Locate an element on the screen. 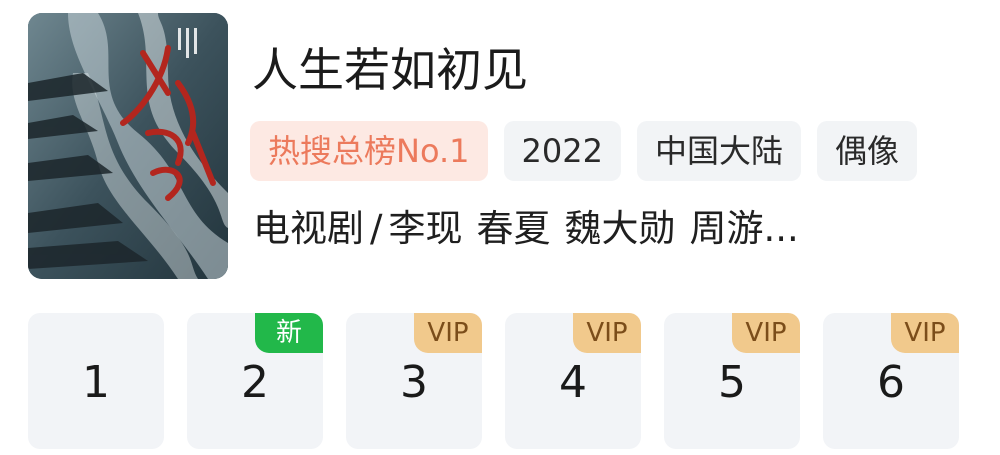 The height and width of the screenshot is (455, 1000). episode-button-4: VIP 4 is located at coordinates (573, 381).